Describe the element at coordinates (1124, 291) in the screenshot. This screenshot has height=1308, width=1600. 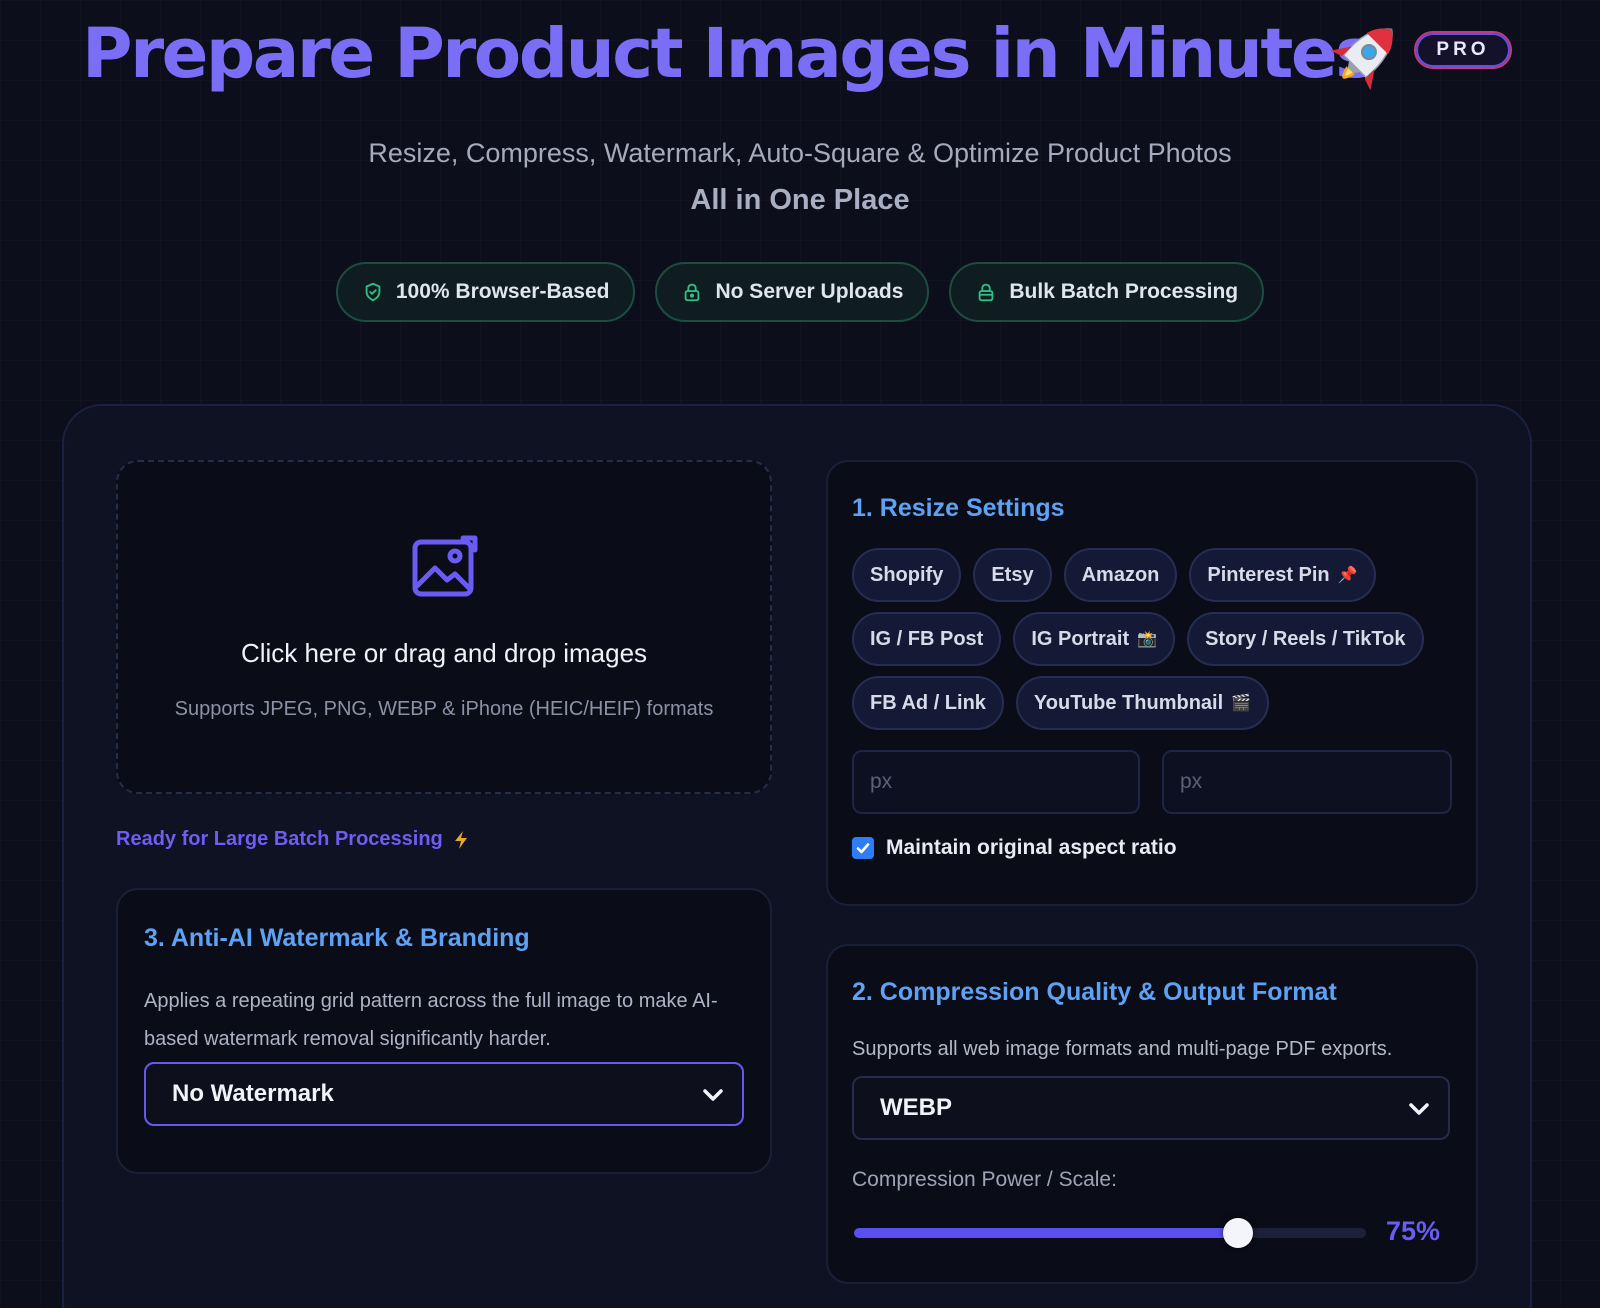
I see `feature-label: Bulk Batch Processing` at that location.